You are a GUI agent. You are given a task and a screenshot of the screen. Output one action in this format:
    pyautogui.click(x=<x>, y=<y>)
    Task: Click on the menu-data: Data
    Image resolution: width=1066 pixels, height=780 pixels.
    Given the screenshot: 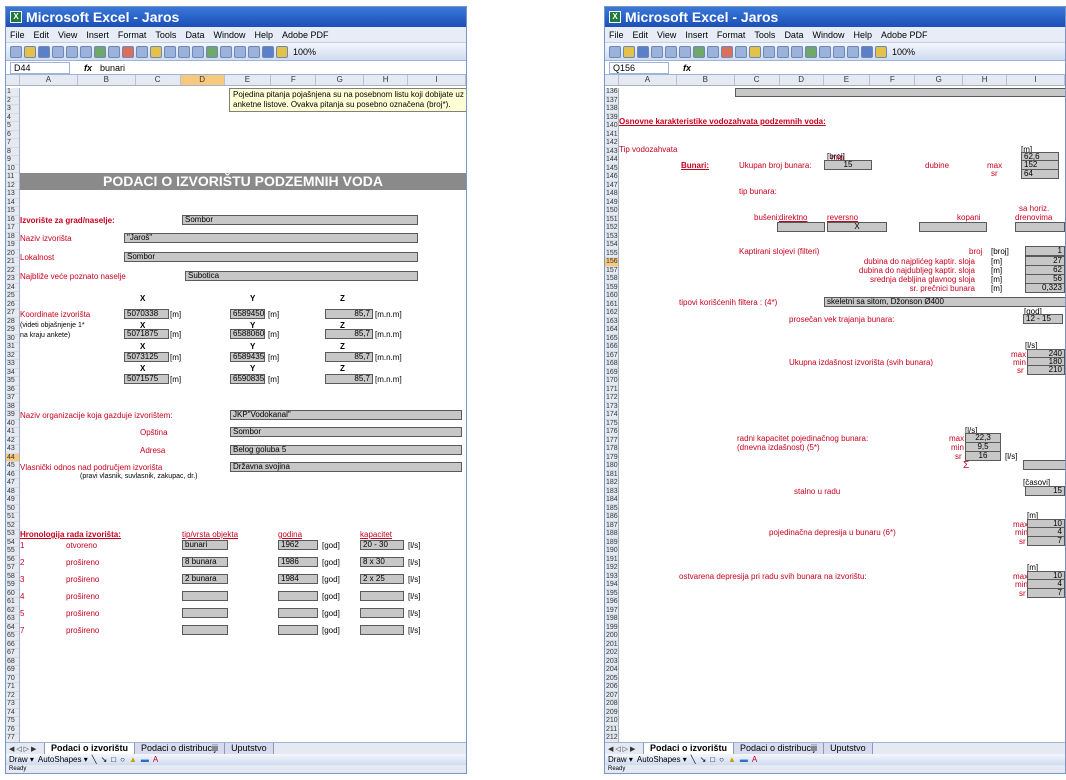 What is the action you would take?
    pyautogui.click(x=793, y=35)
    